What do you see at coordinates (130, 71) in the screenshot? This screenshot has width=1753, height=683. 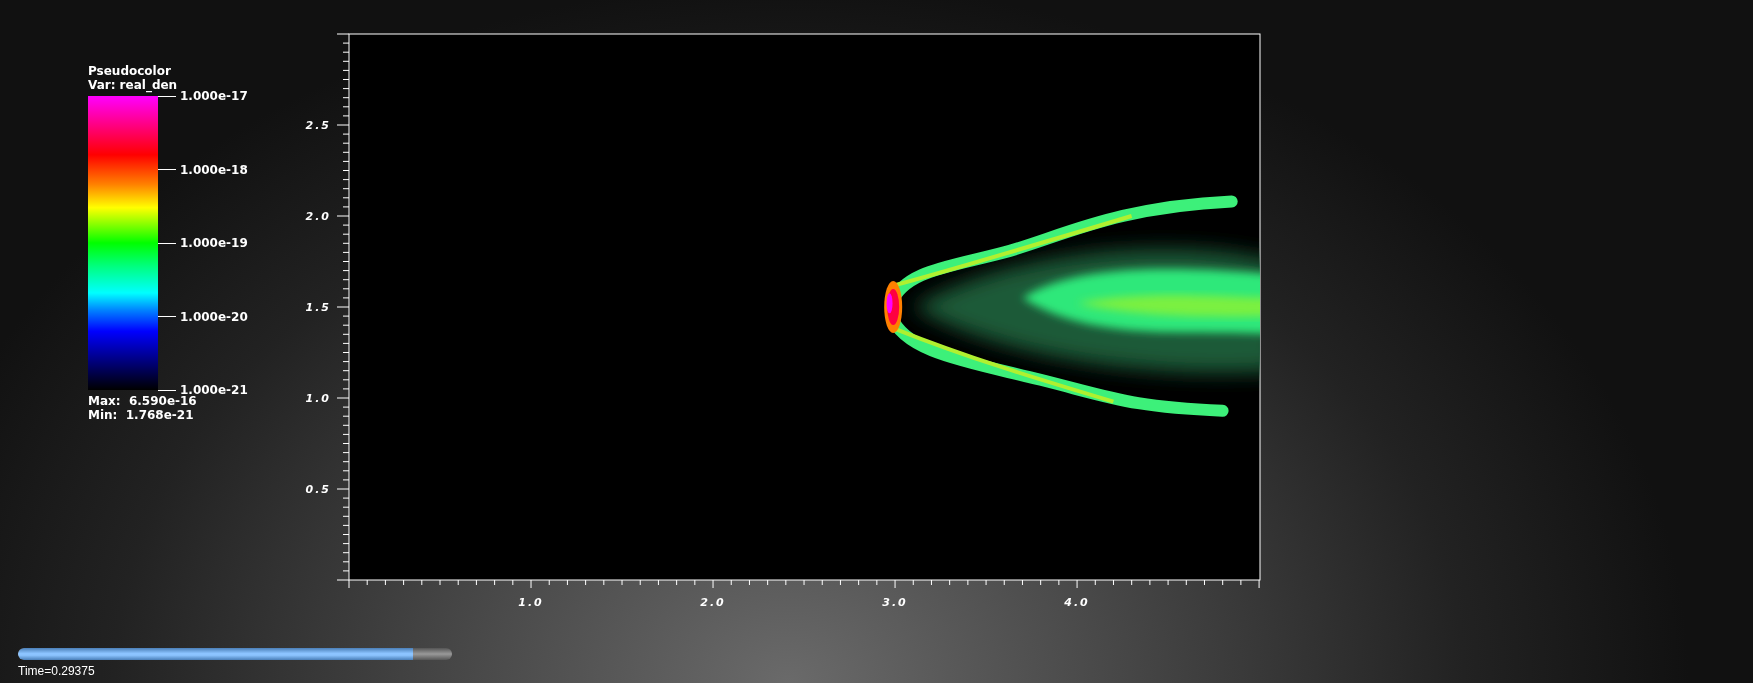 I see `legend-title: Pseudocolor` at bounding box center [130, 71].